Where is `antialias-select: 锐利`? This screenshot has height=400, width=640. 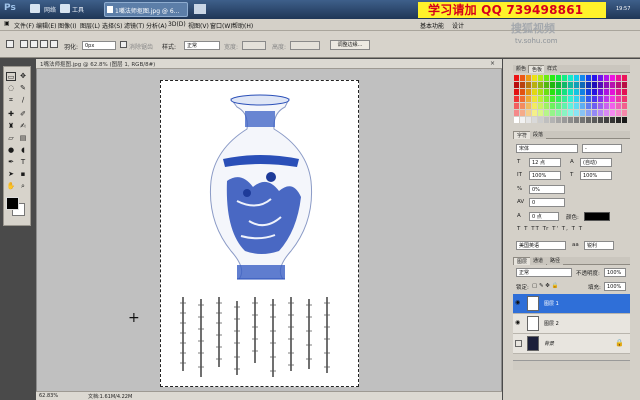
antialias-select: 锐利 is located at coordinates (599, 245).